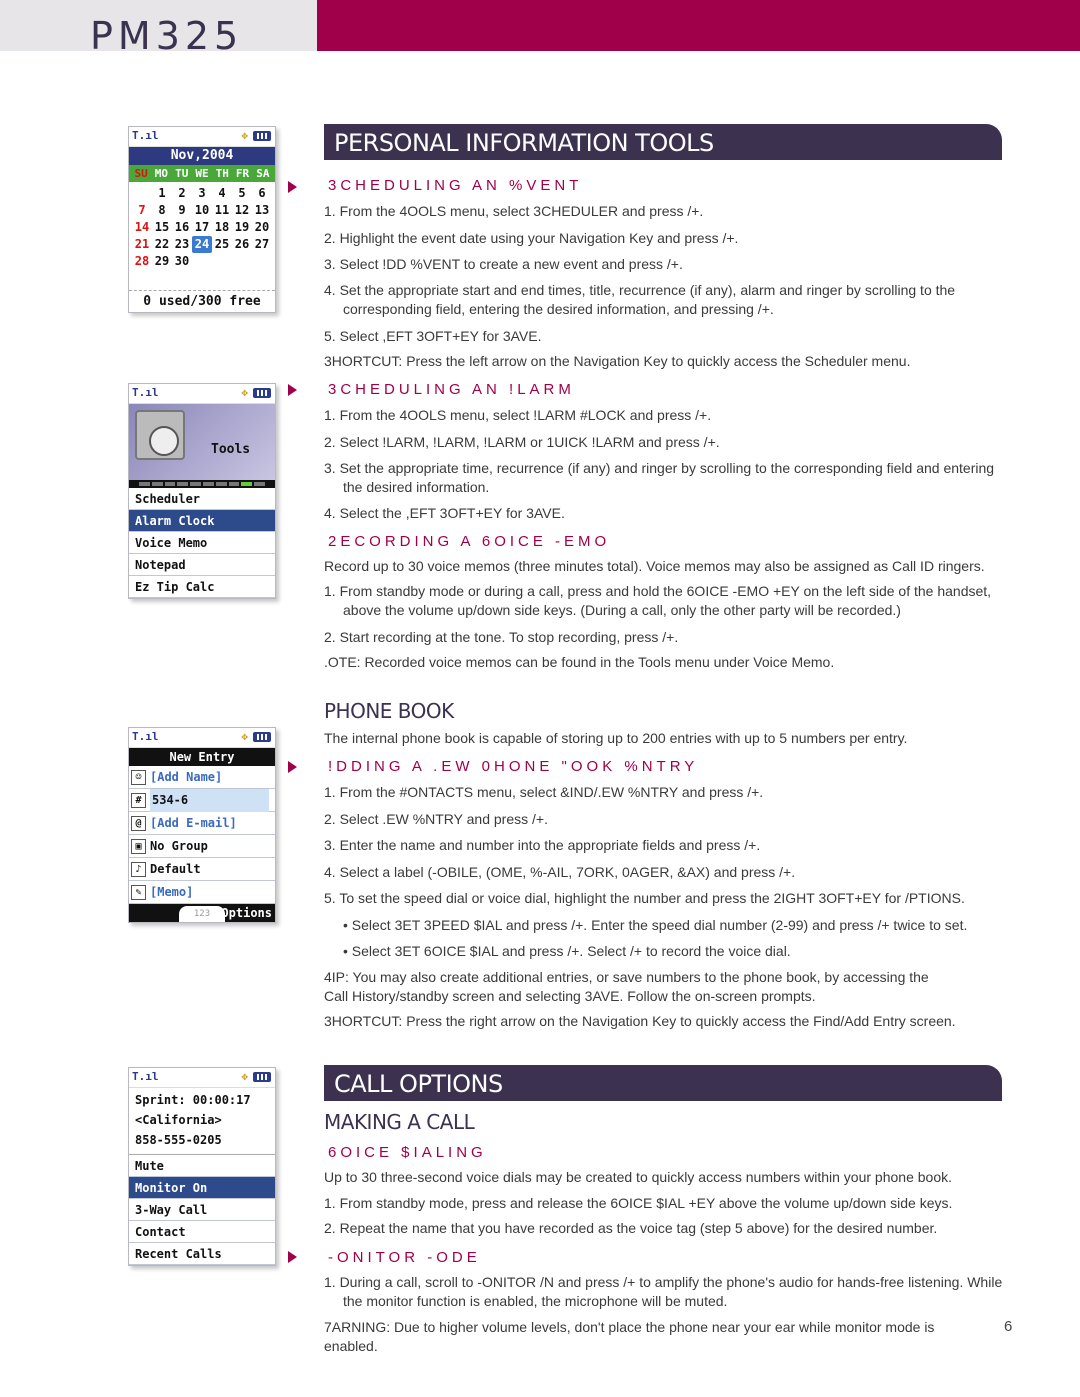 The height and width of the screenshot is (1397, 1080). What do you see at coordinates (162, 227) in the screenshot?
I see `calendar-day: 15` at bounding box center [162, 227].